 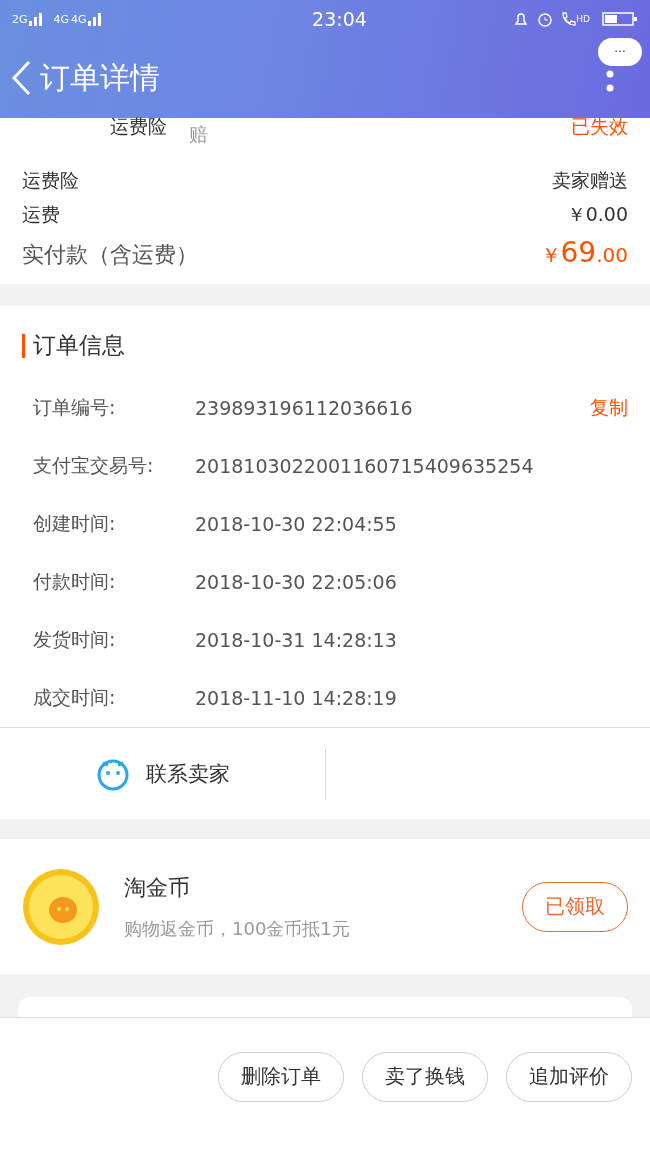 I want to click on clock-time: 23:04, so click(x=339, y=19).